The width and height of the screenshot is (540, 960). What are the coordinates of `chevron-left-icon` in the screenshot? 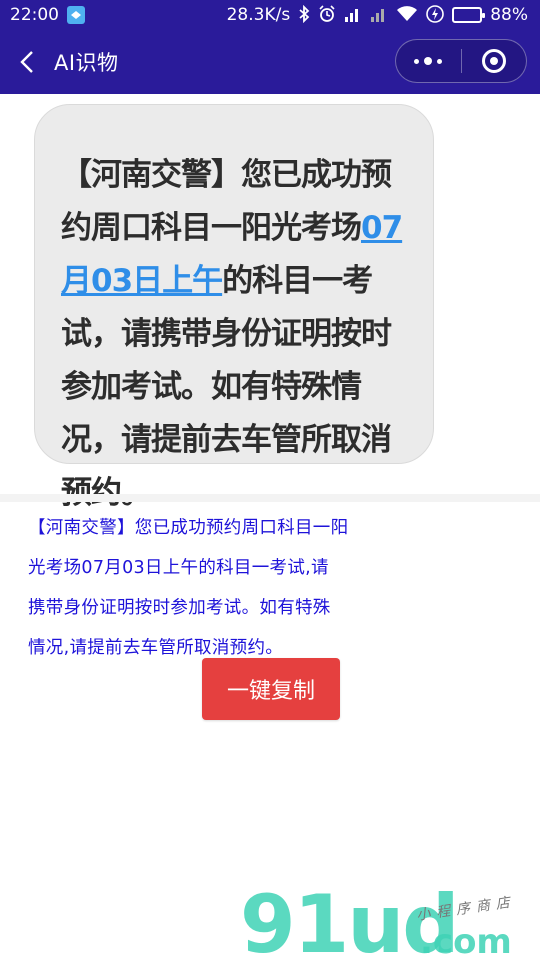 It's located at (26, 62).